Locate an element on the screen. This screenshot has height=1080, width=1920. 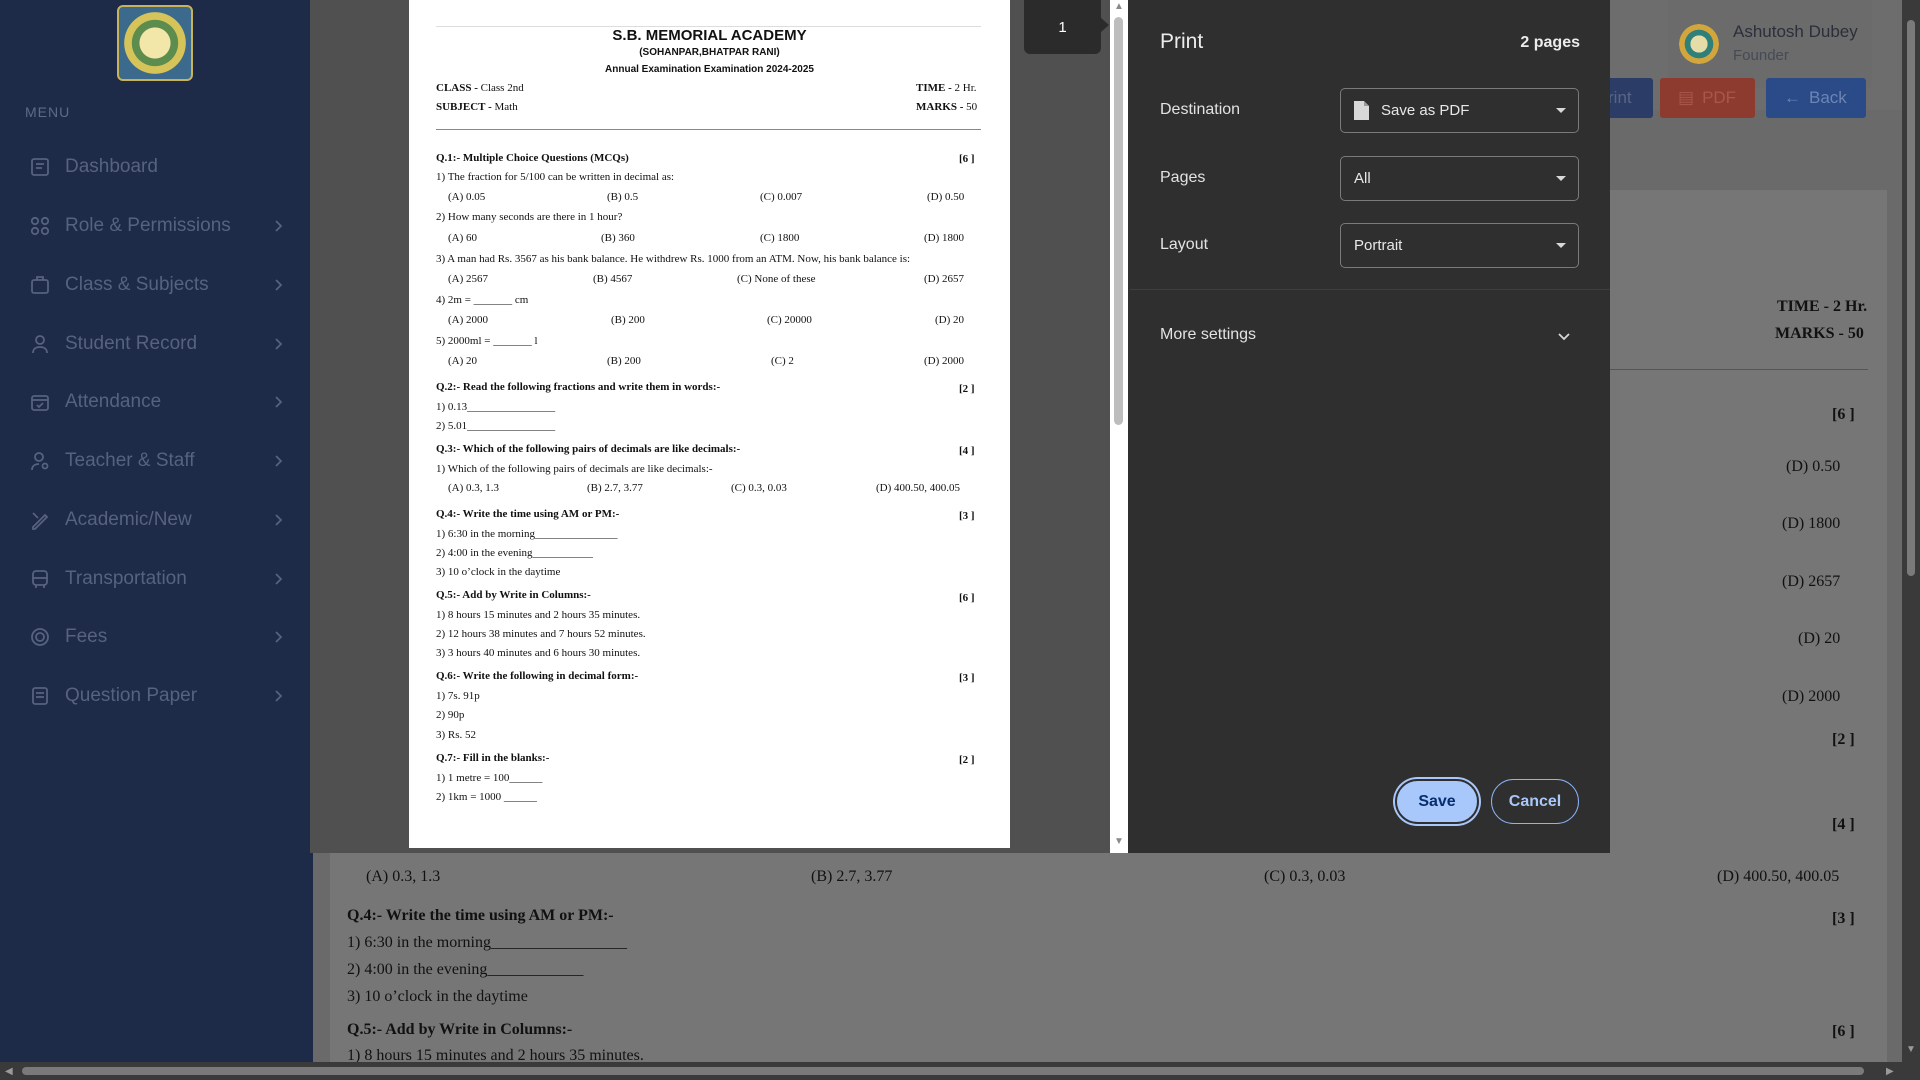
bg-option: (C) 0.3, 0.03 is located at coordinates (1305, 876).